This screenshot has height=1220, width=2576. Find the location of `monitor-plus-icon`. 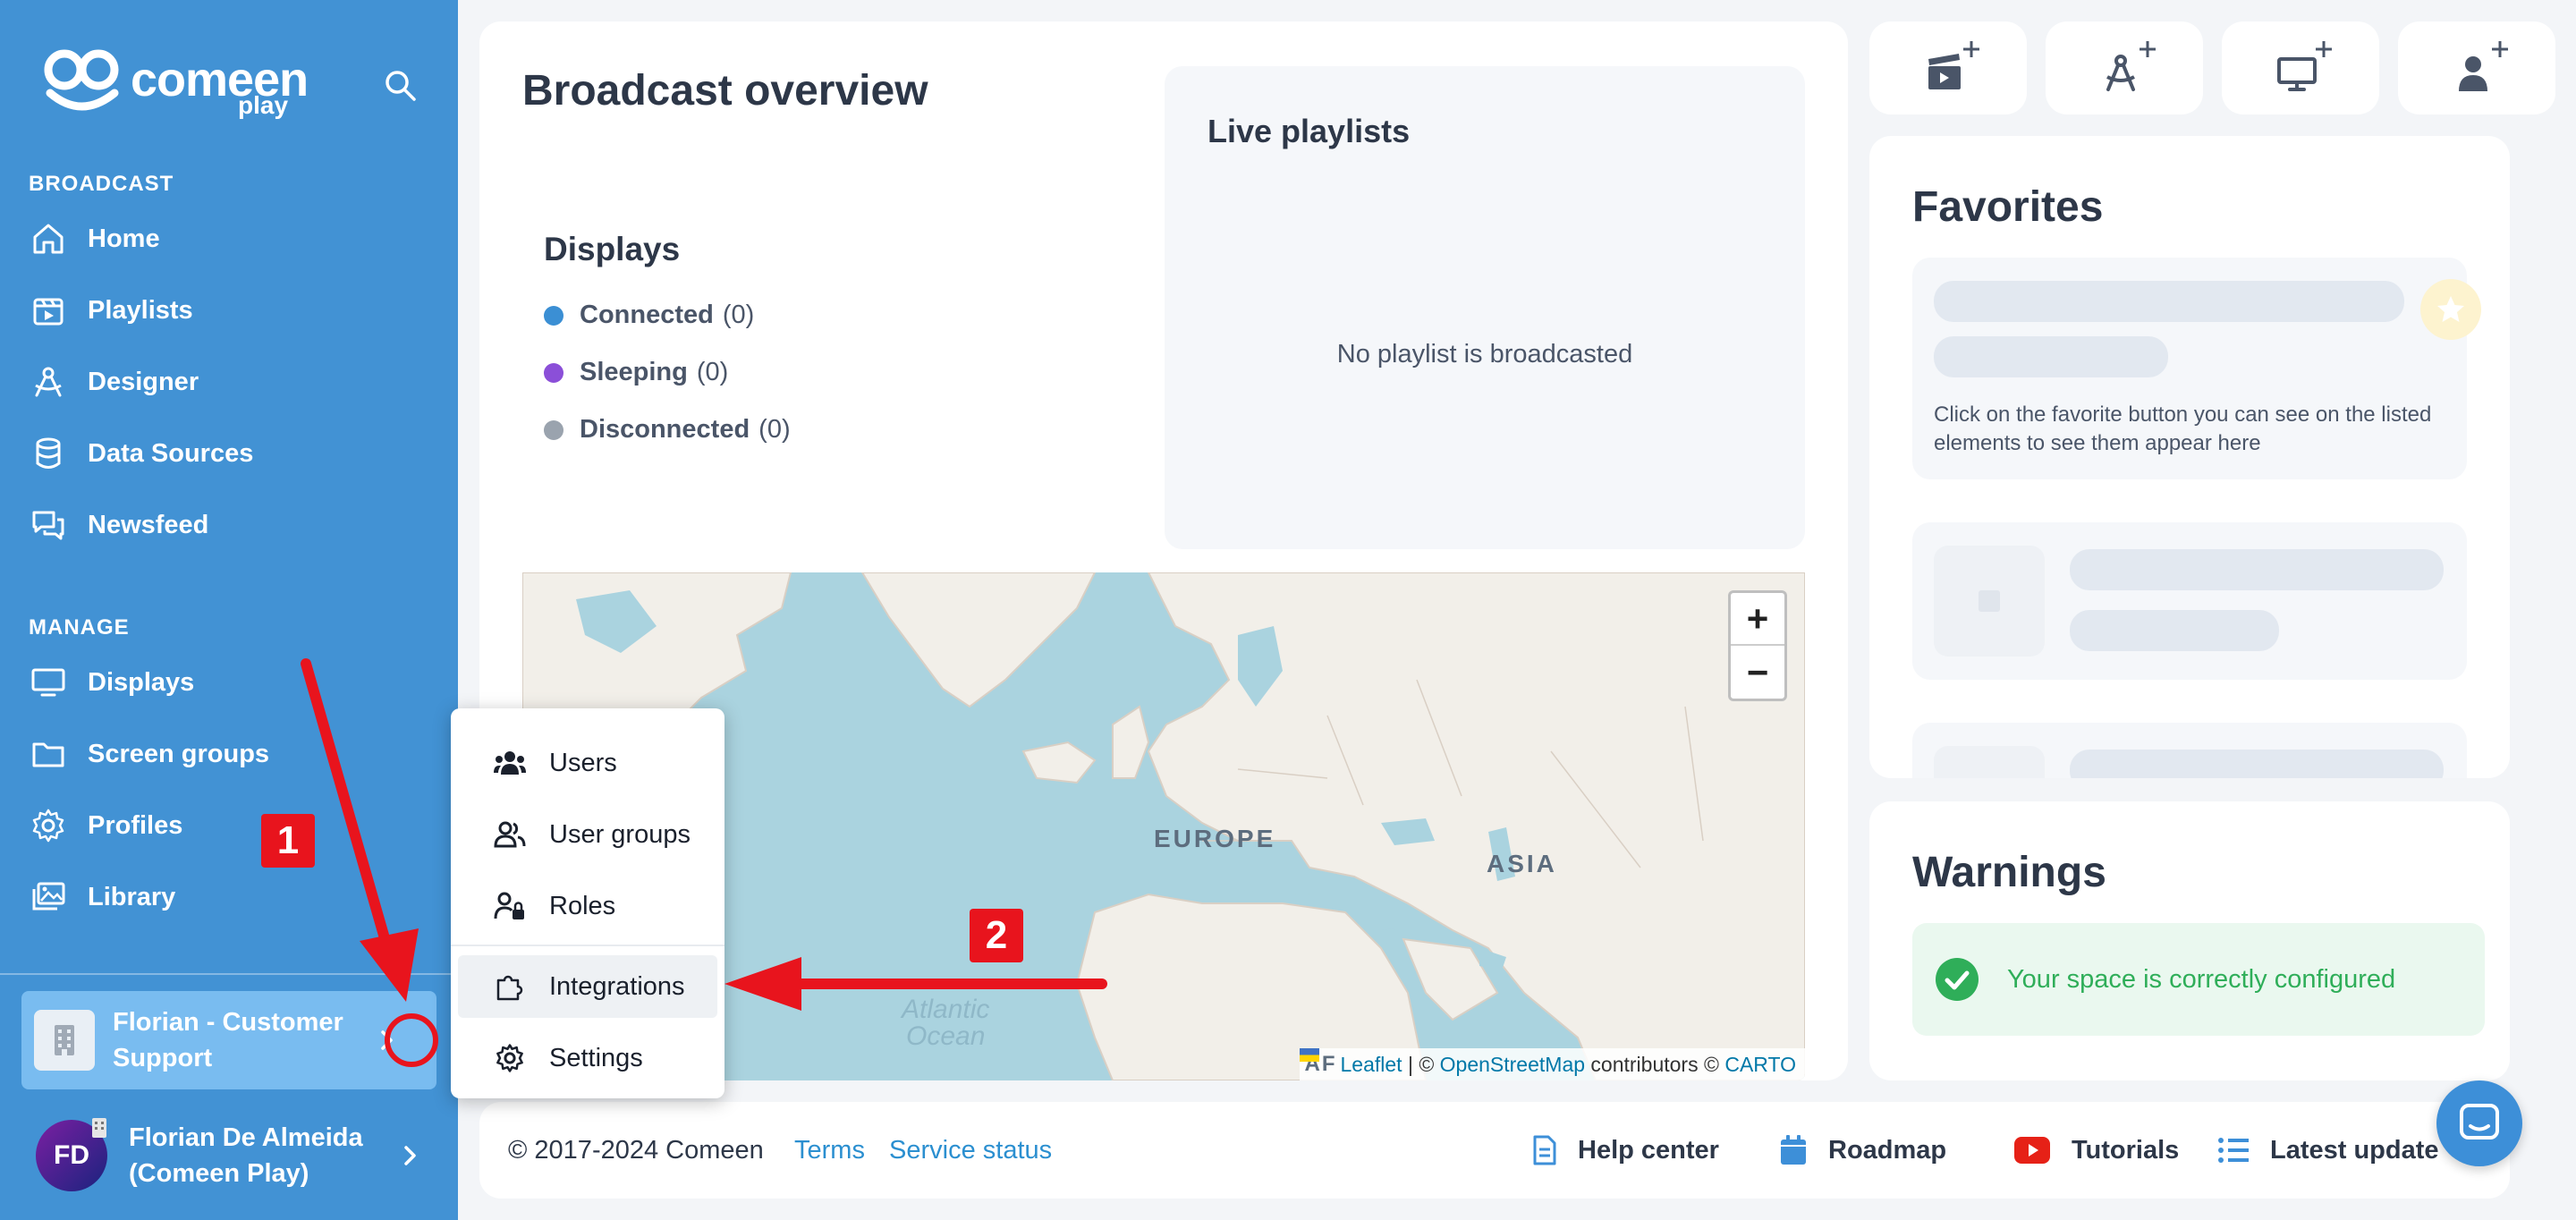

monitor-plus-icon is located at coordinates (2304, 66).